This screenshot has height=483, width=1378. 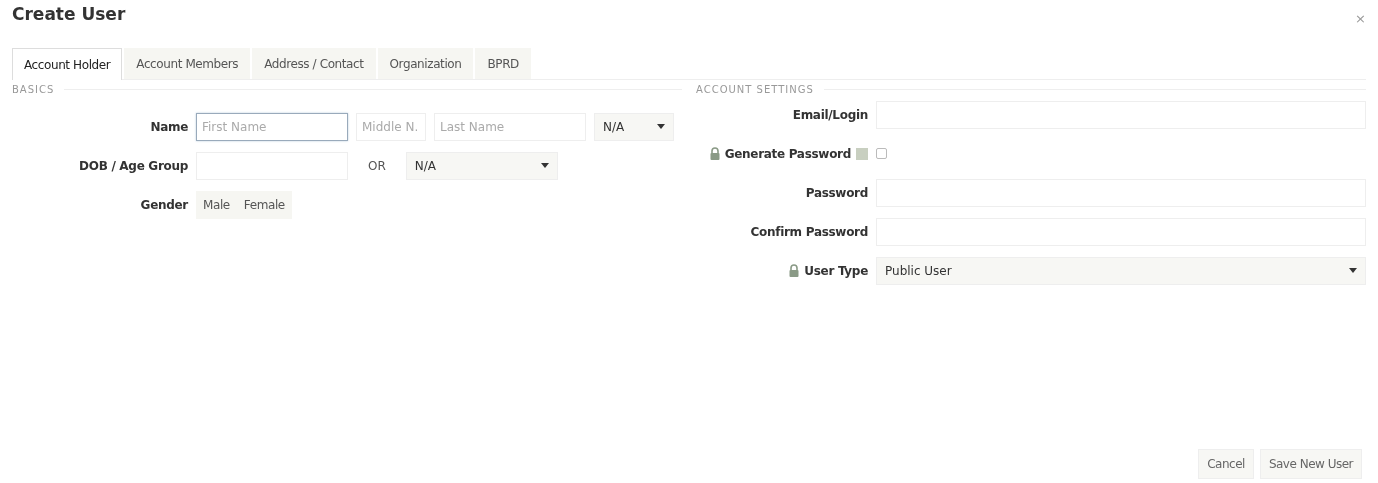 What do you see at coordinates (69, 14) in the screenshot?
I see `dialog-title: Create User` at bounding box center [69, 14].